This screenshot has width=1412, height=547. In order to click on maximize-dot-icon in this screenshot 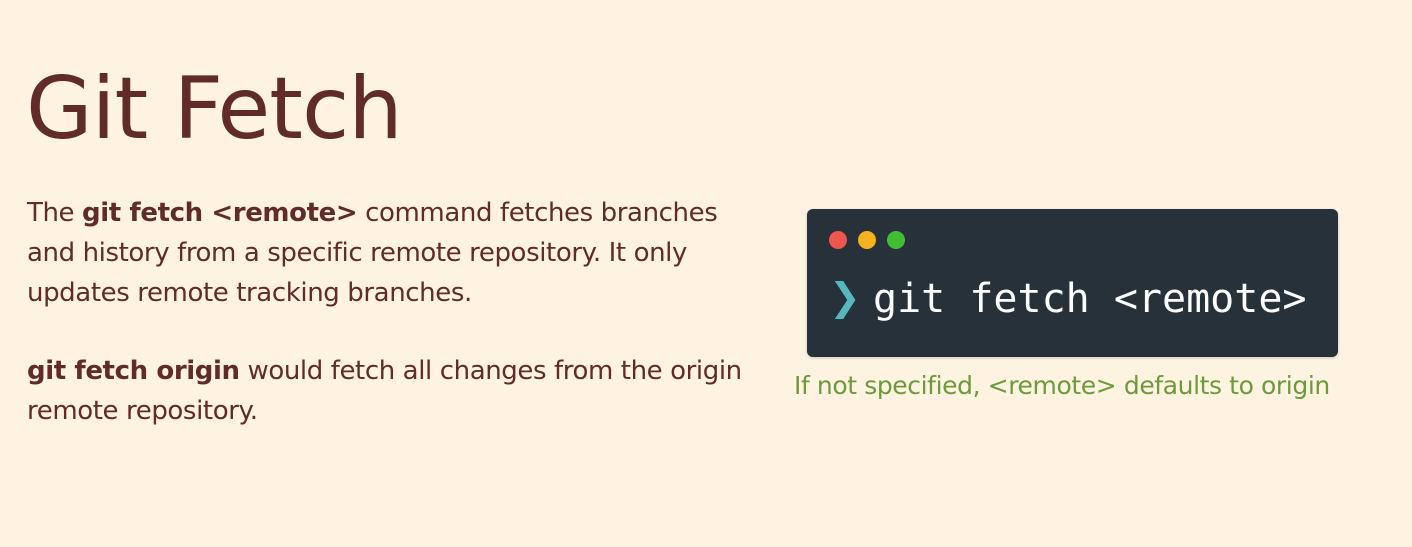, I will do `click(896, 240)`.